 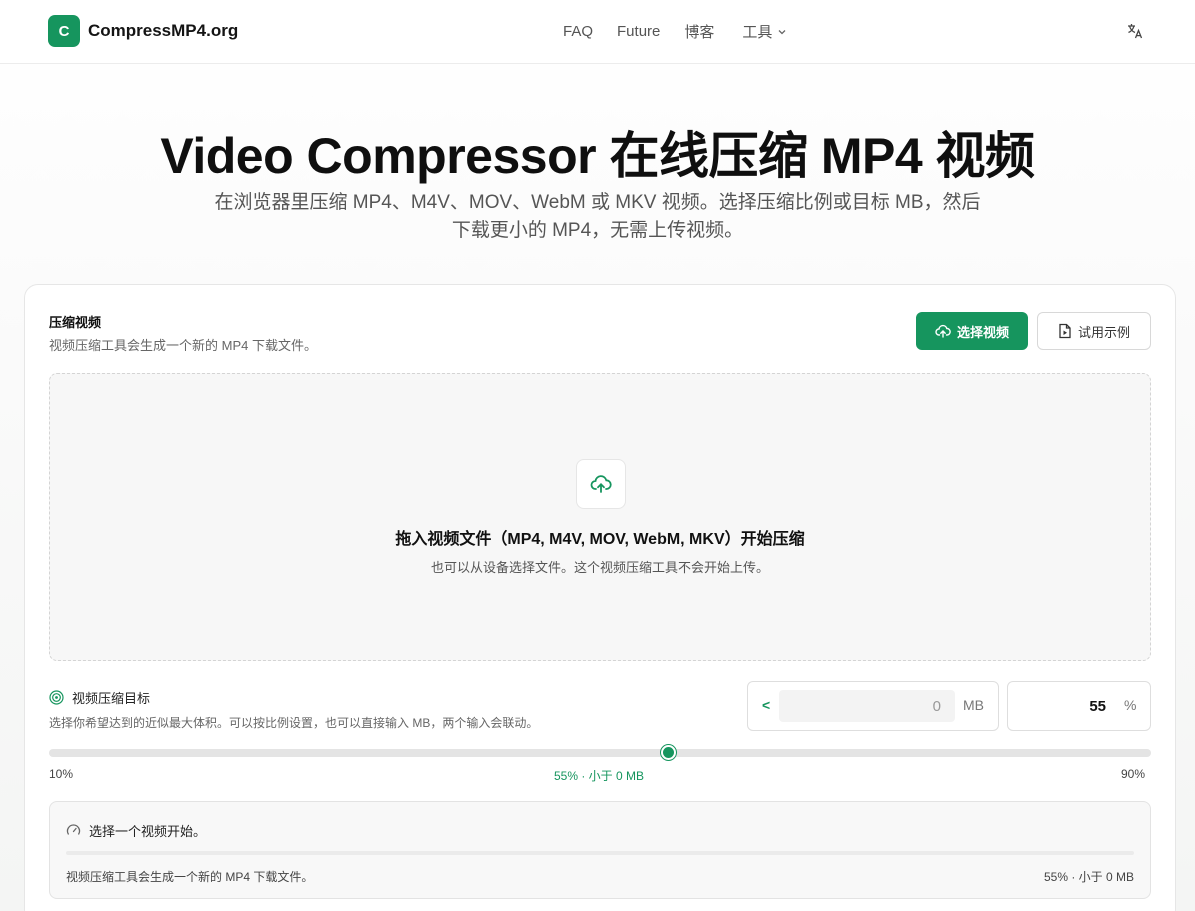 I want to click on target-mb-input, so click(x=867, y=706).